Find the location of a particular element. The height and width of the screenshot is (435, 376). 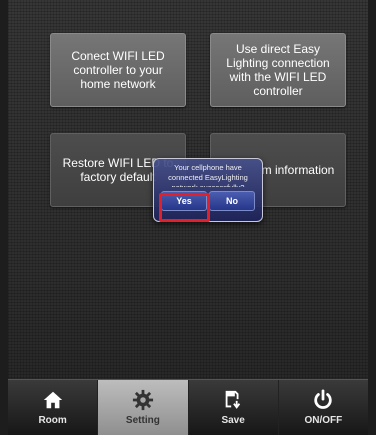

yes-highlight-box is located at coordinates (184, 207).